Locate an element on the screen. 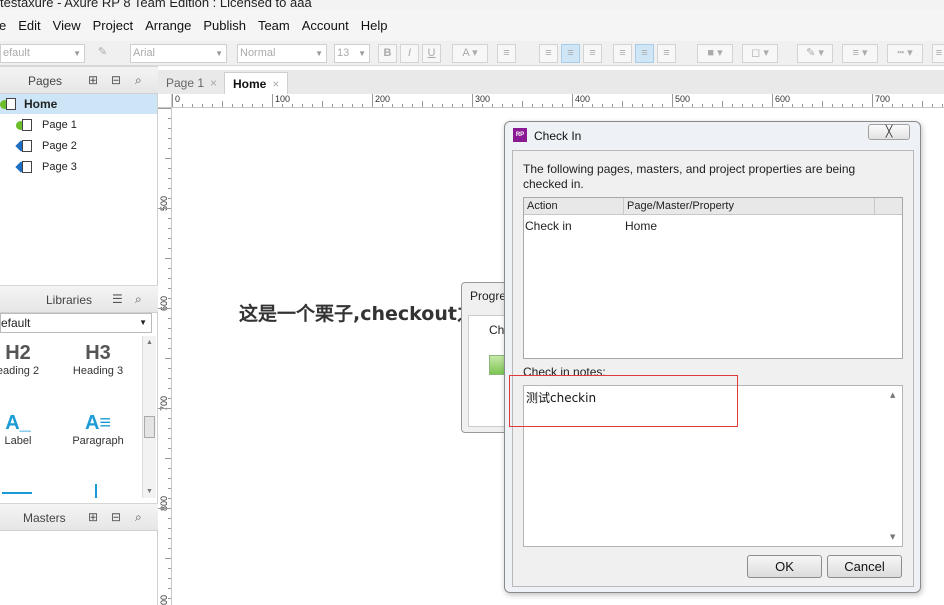 The height and width of the screenshot is (605, 944). menu-project: Project is located at coordinates (113, 25).